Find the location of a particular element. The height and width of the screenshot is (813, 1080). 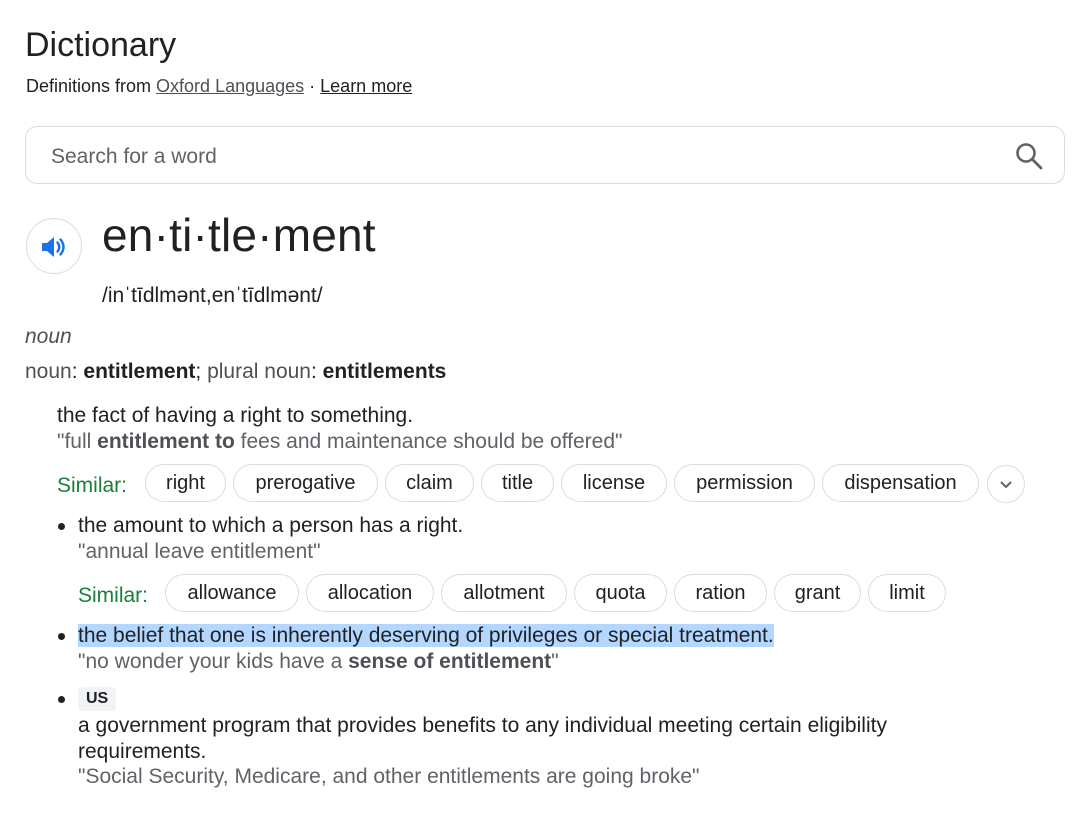

form-plural: entitlements is located at coordinates (384, 371).